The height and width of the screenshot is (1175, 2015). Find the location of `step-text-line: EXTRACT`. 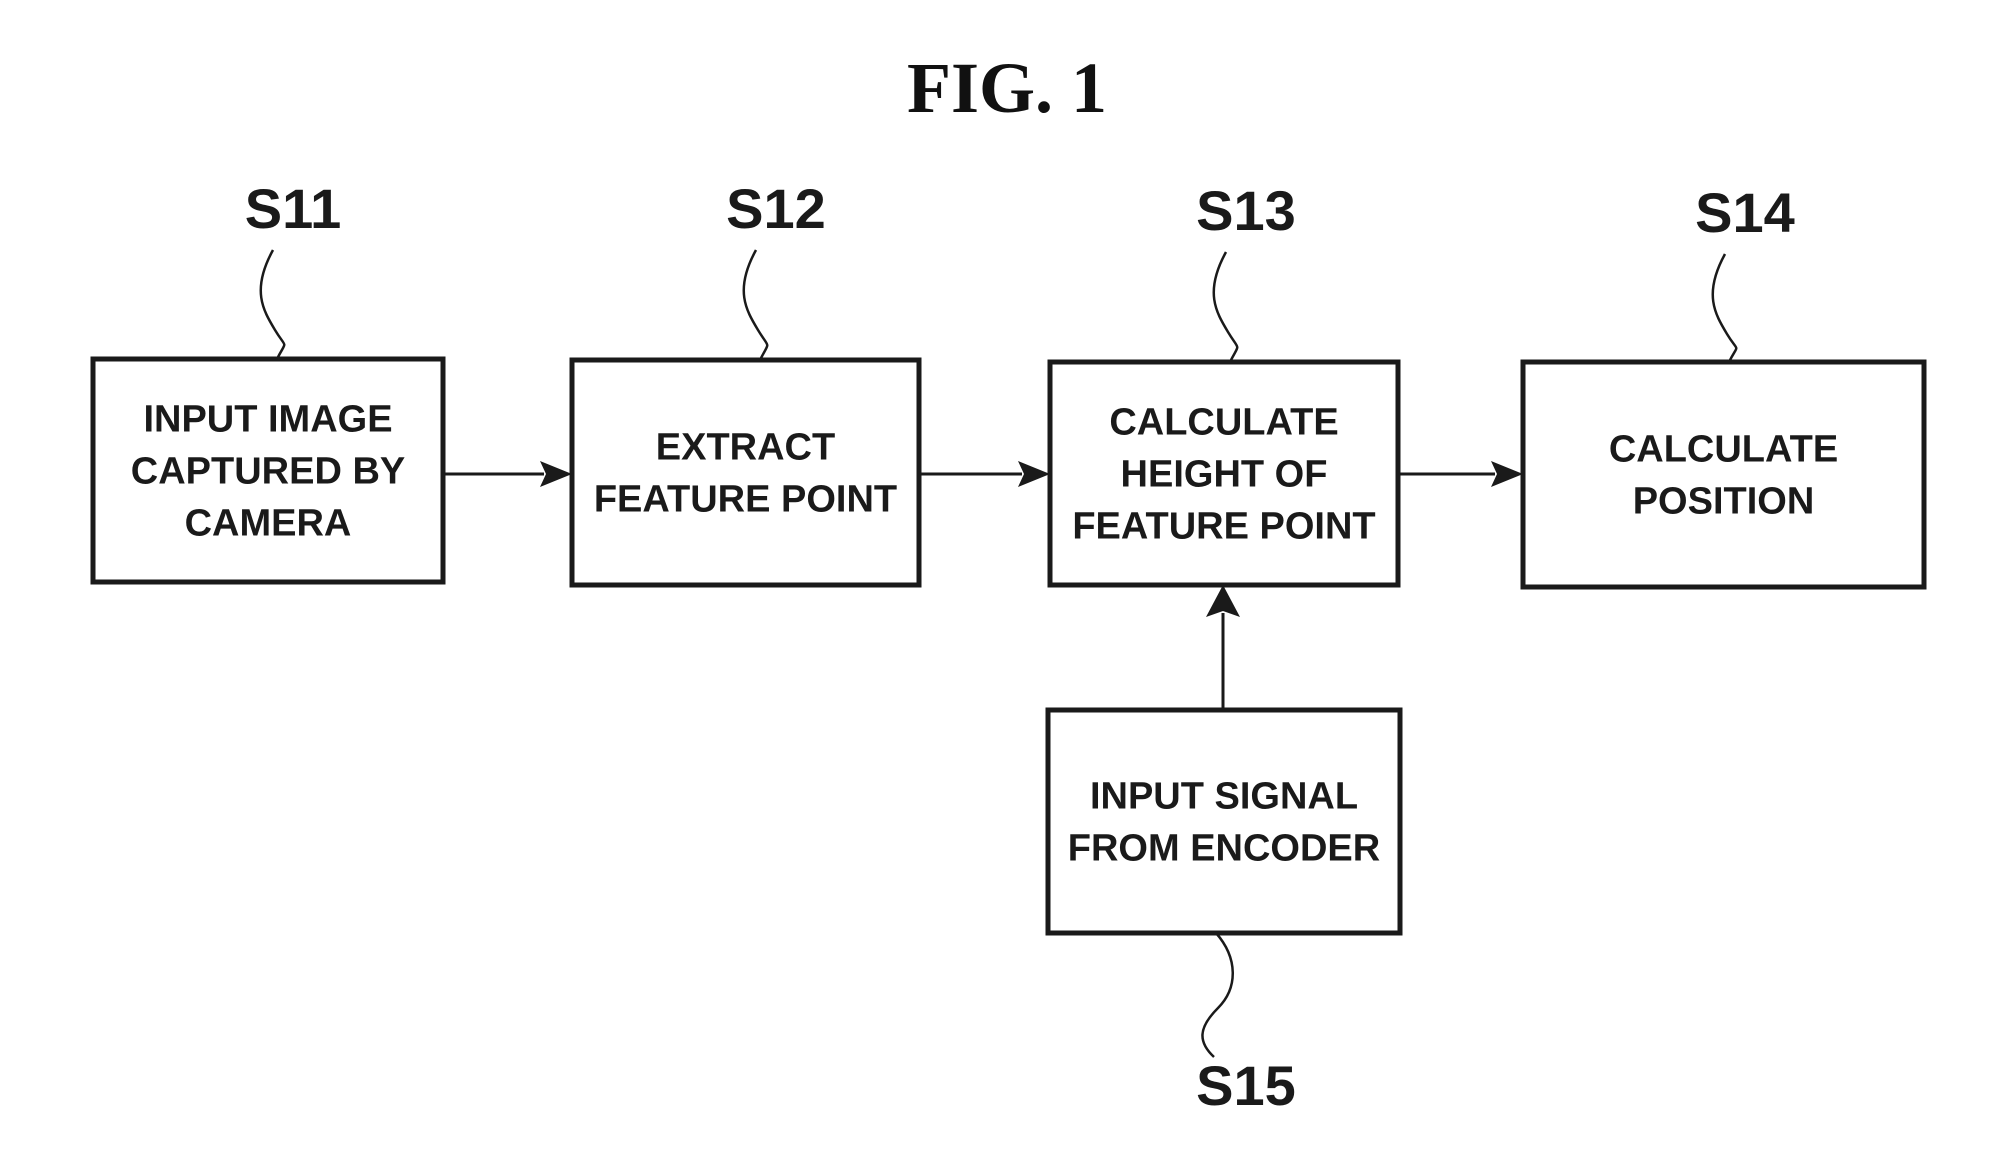

step-text-line: EXTRACT is located at coordinates (745, 448).